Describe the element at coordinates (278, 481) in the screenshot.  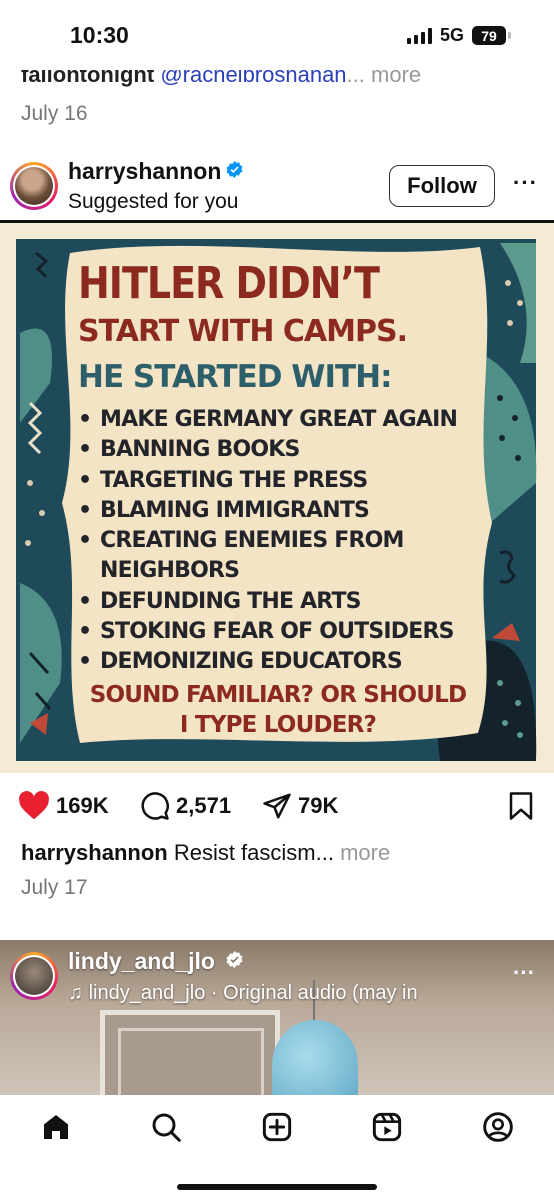
I see `poster-bullet: TARGETING THE PRESS` at that location.